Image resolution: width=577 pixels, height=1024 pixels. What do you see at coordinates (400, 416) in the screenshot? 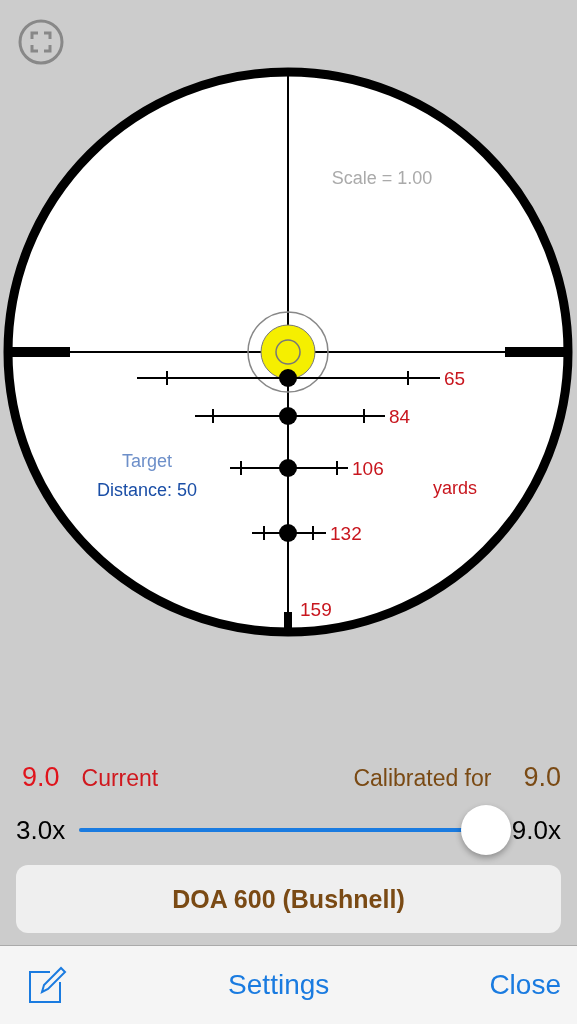
I see `range-label: 84` at bounding box center [400, 416].